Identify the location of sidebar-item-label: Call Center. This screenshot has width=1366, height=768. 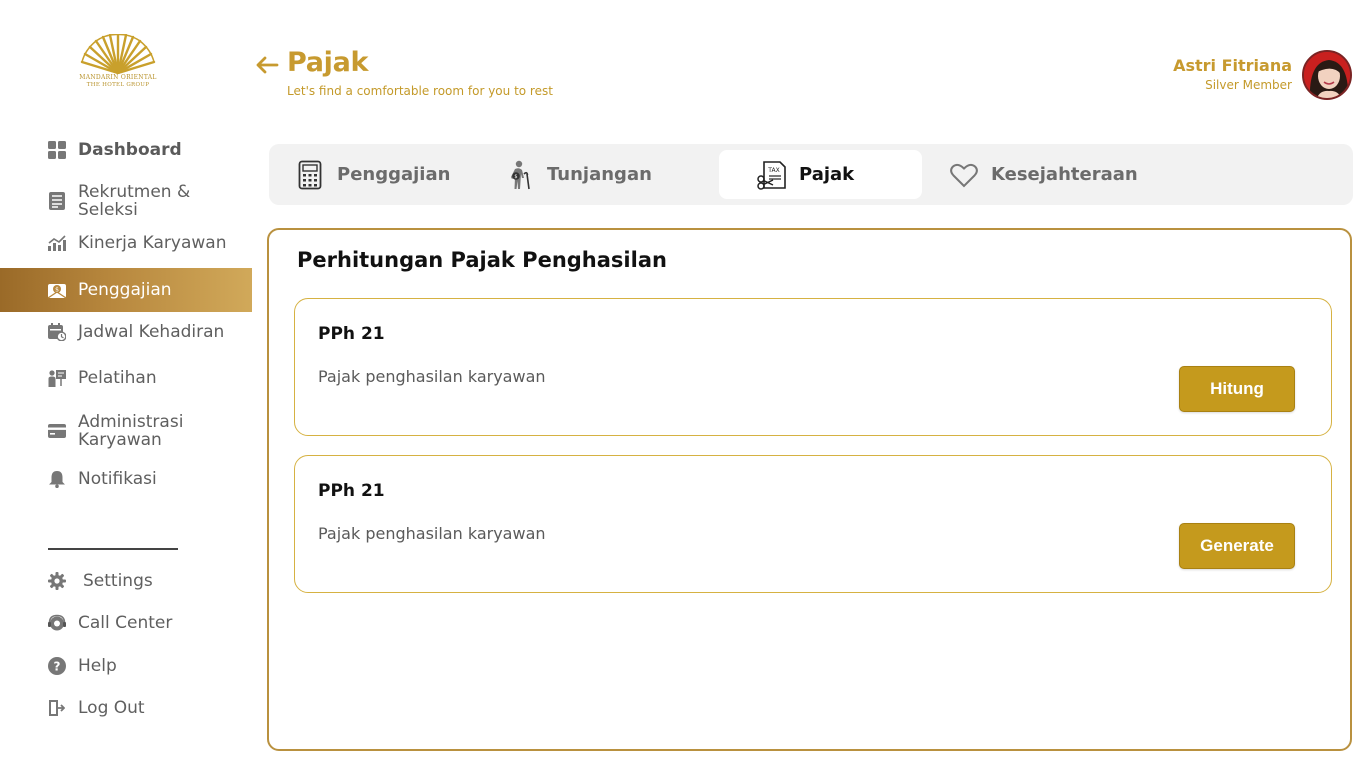
(125, 623).